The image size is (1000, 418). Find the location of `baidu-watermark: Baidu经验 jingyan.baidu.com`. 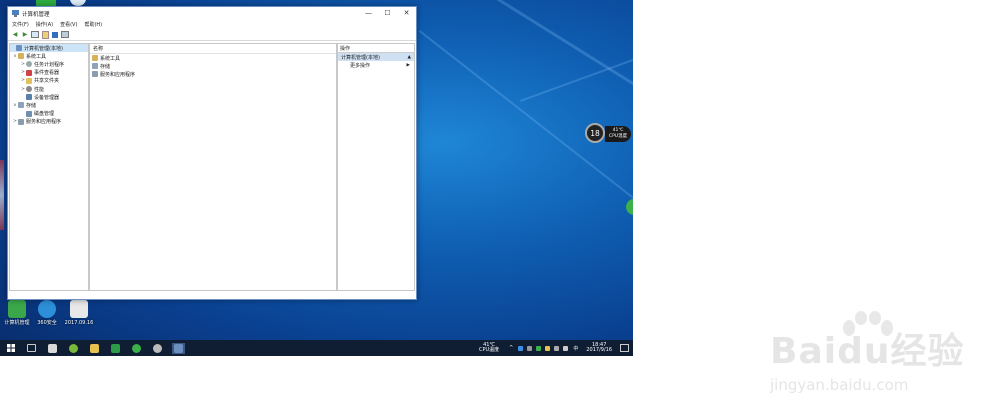

baidu-watermark: Baidu经验 jingyan.baidu.com is located at coordinates (880, 357).